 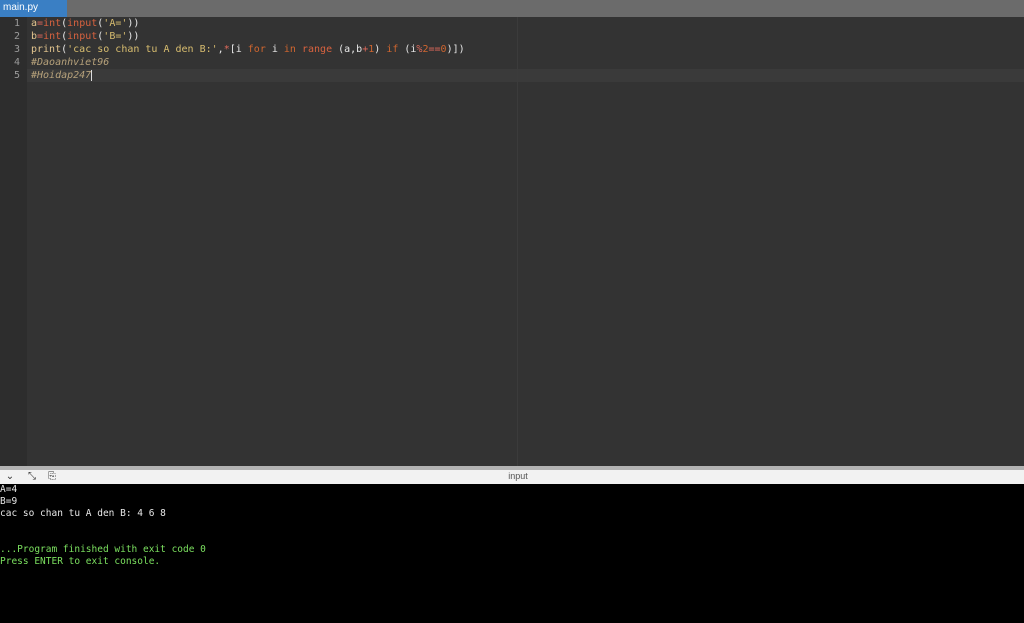 What do you see at coordinates (16, 23) in the screenshot?
I see `line-number: 1` at bounding box center [16, 23].